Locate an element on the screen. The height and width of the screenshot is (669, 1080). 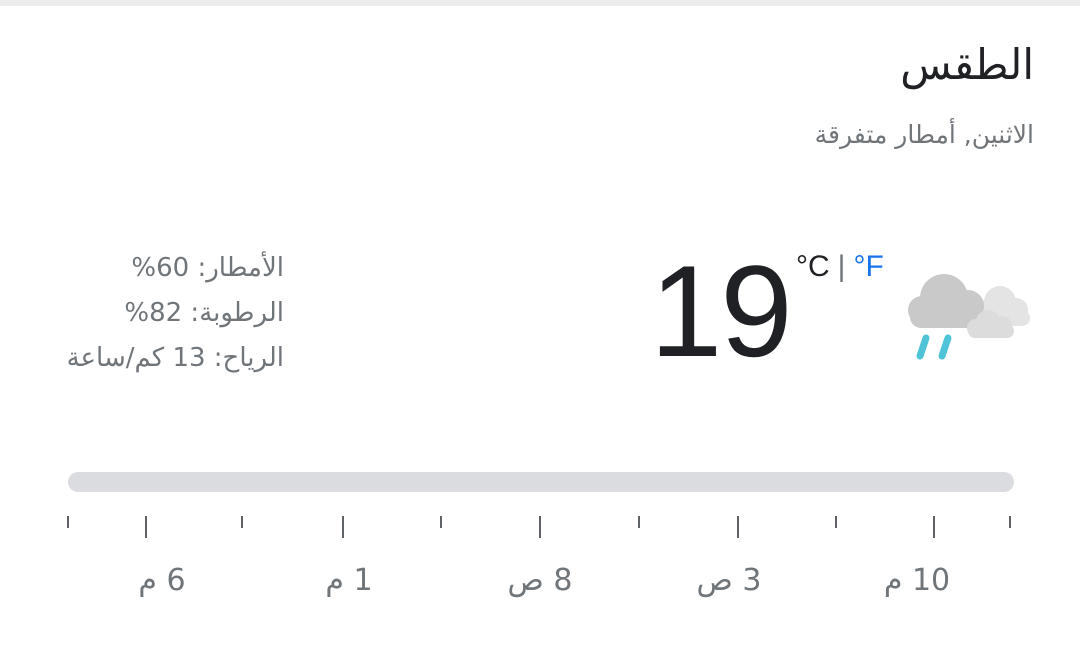
rain-drops is located at coordinates (934, 347).